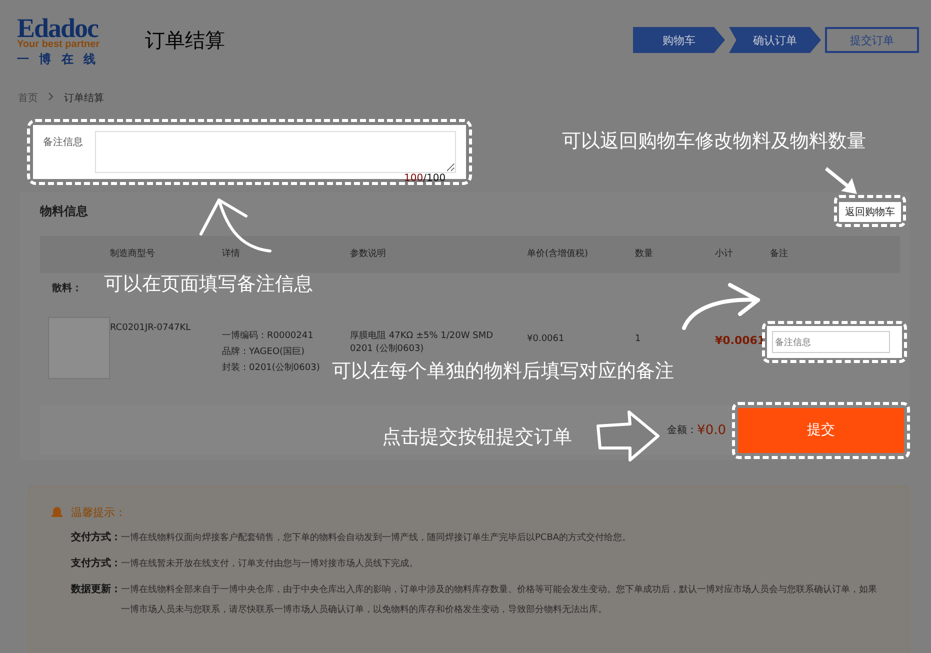 The width and height of the screenshot is (931, 653). What do you see at coordinates (425, 178) in the screenshot?
I see `character-counter: 100/100` at bounding box center [425, 178].